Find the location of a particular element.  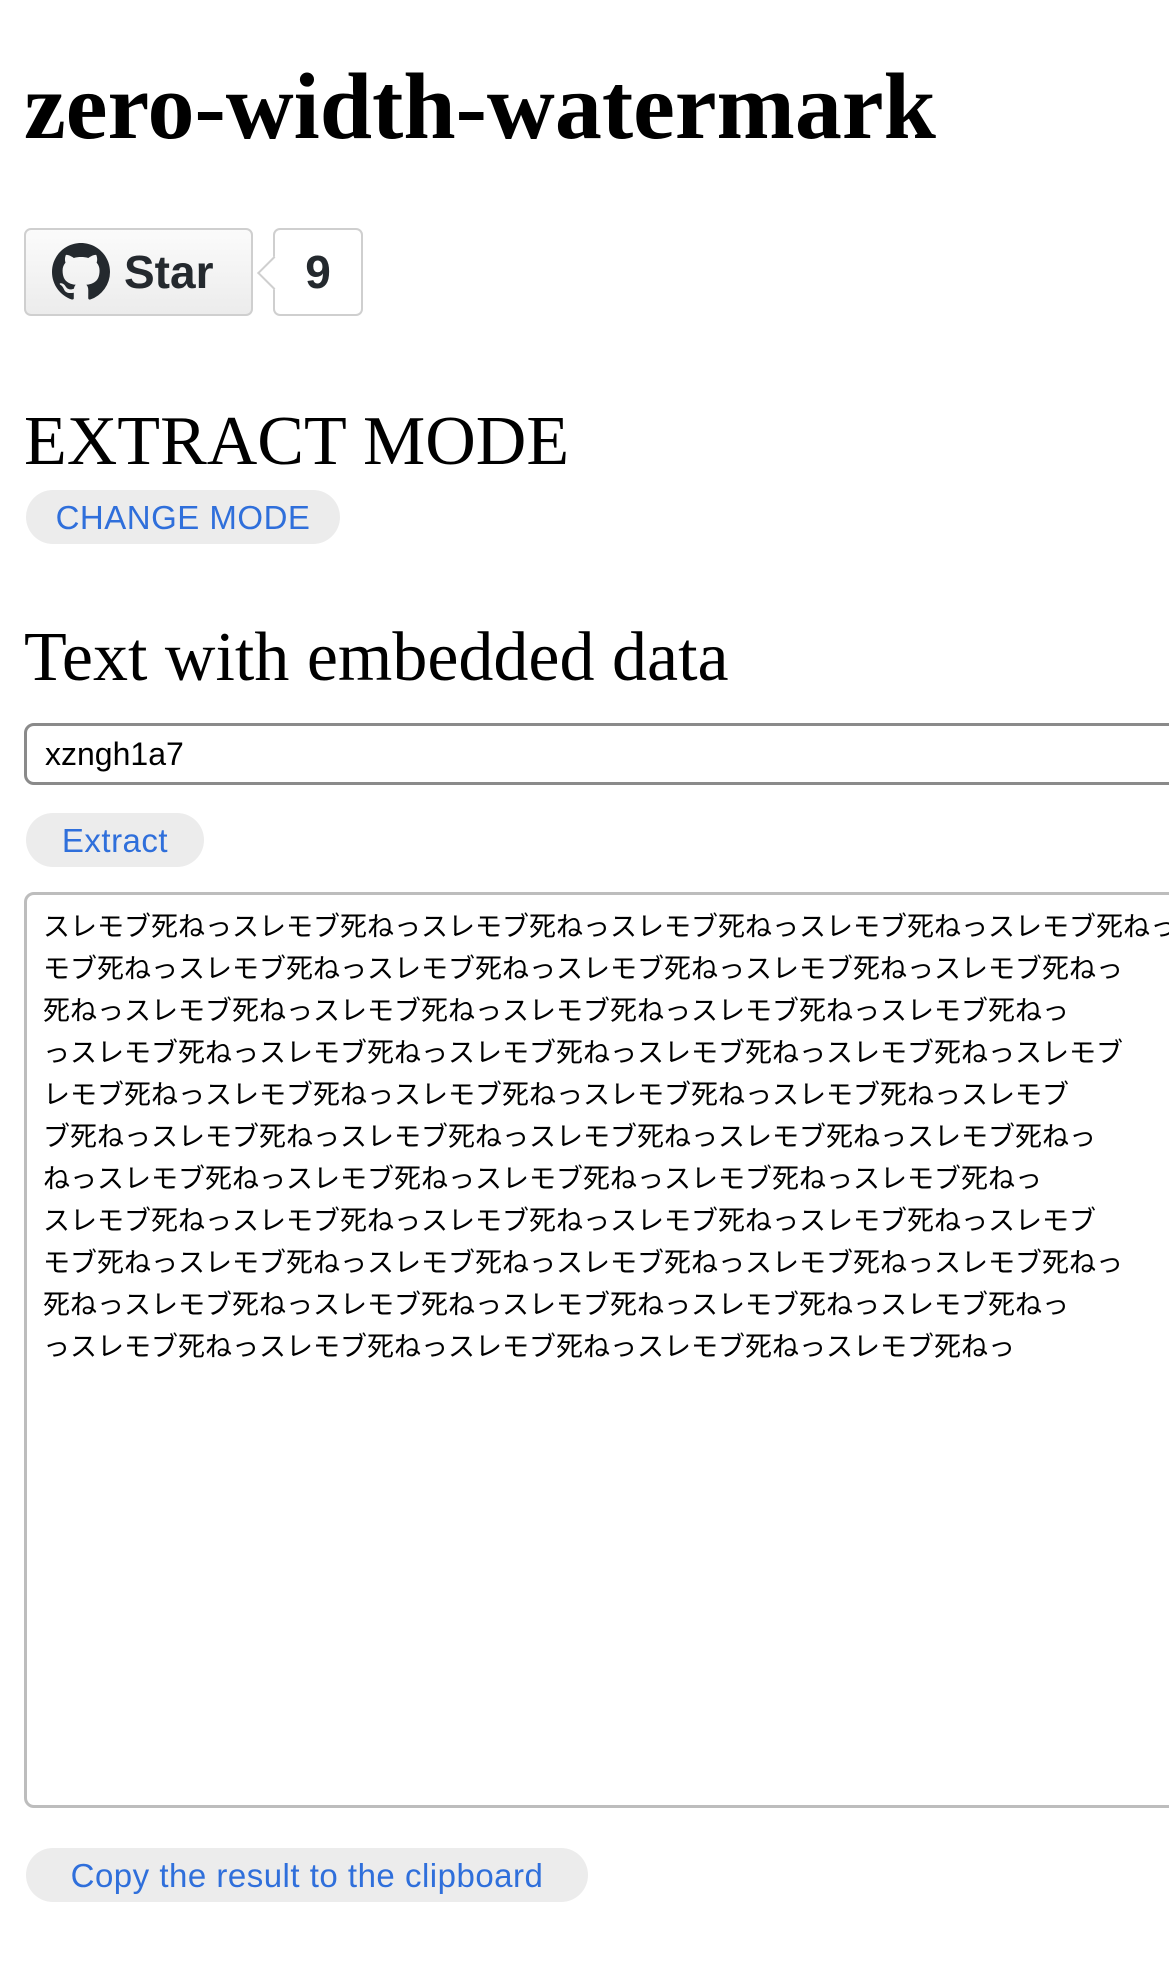

star-count: 9 is located at coordinates (318, 272).